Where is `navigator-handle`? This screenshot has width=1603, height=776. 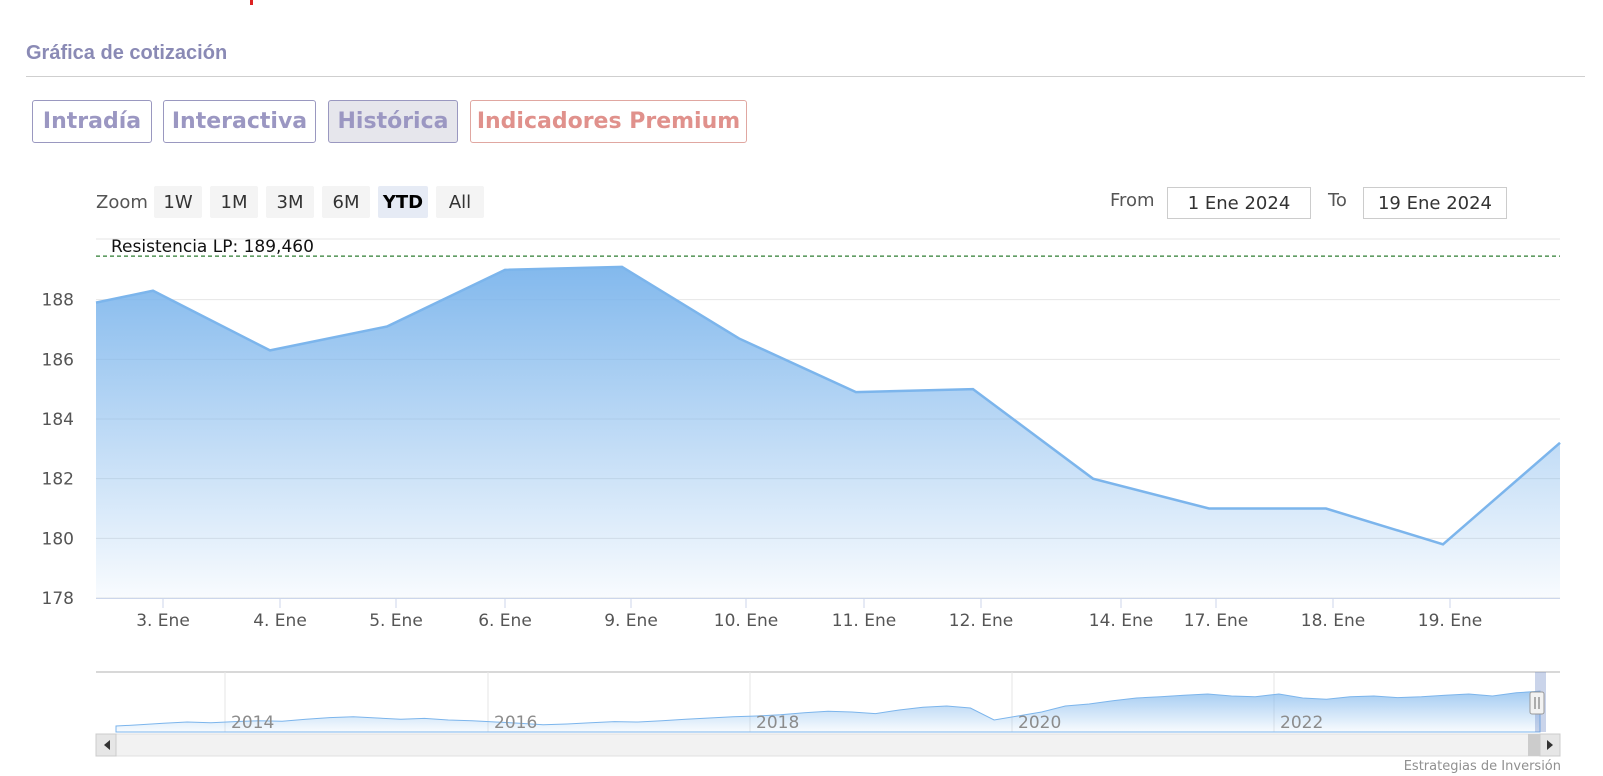
navigator-handle is located at coordinates (1537, 703).